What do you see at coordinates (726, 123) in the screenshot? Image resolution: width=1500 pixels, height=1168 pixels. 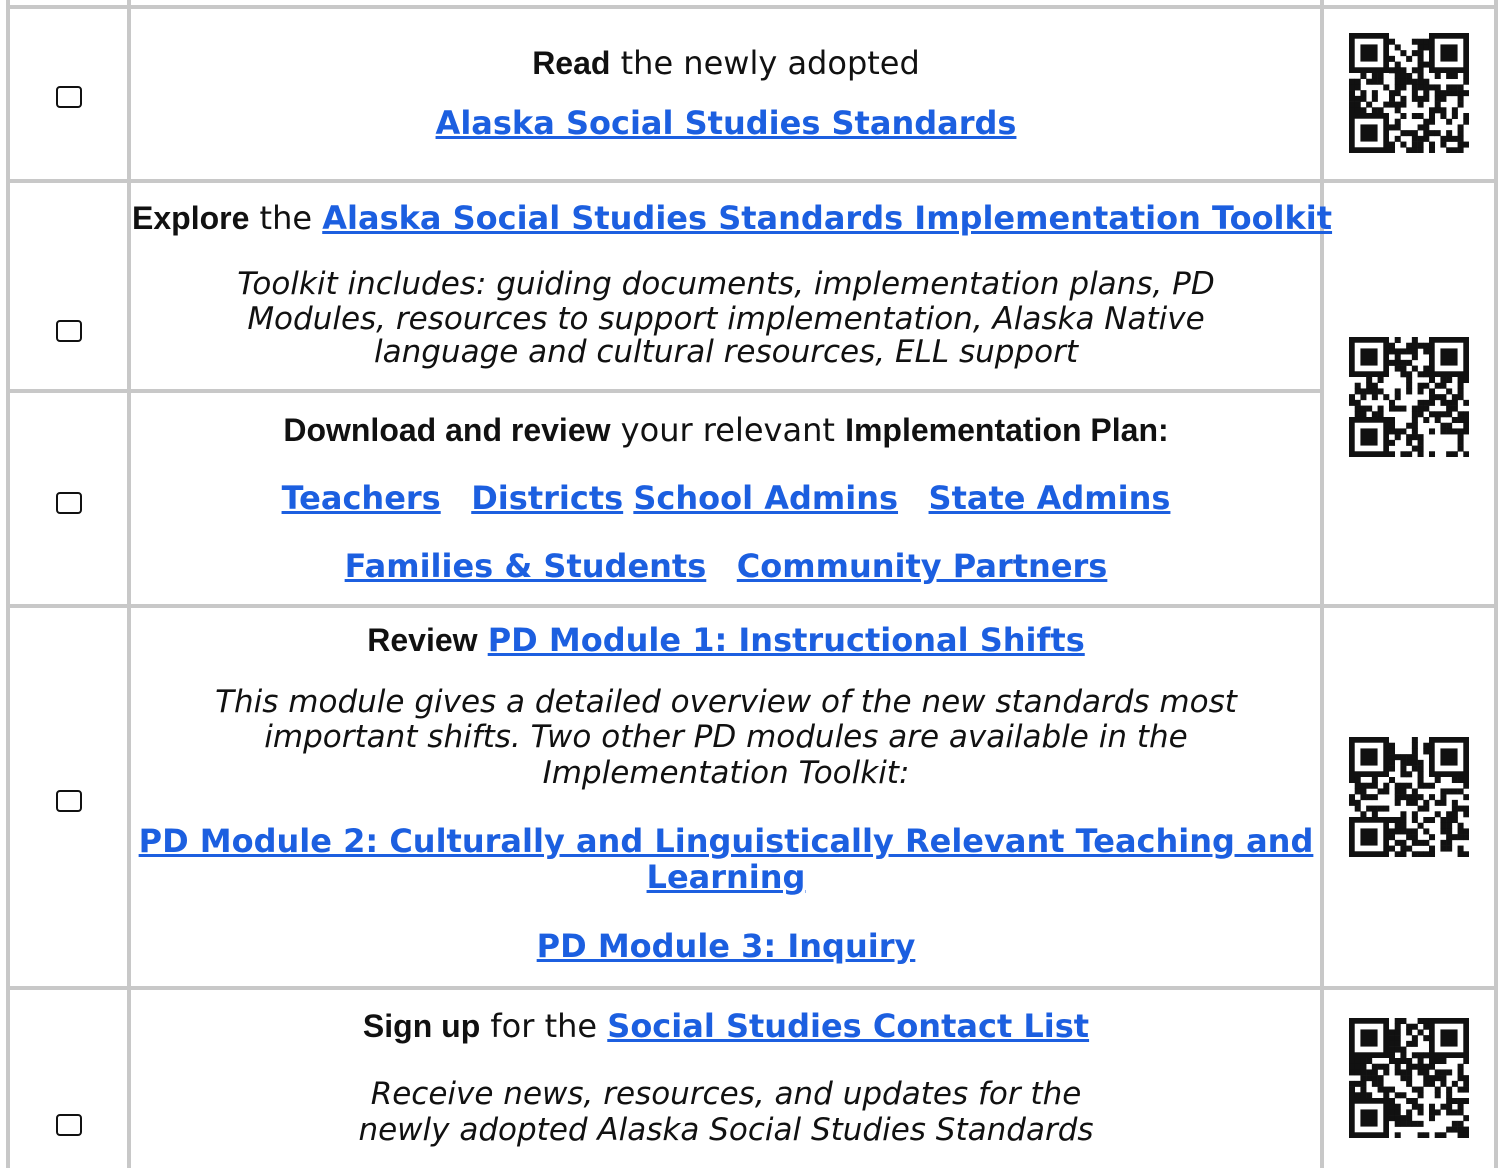 I see `standards-link: Alaska Social Studies Standards` at bounding box center [726, 123].